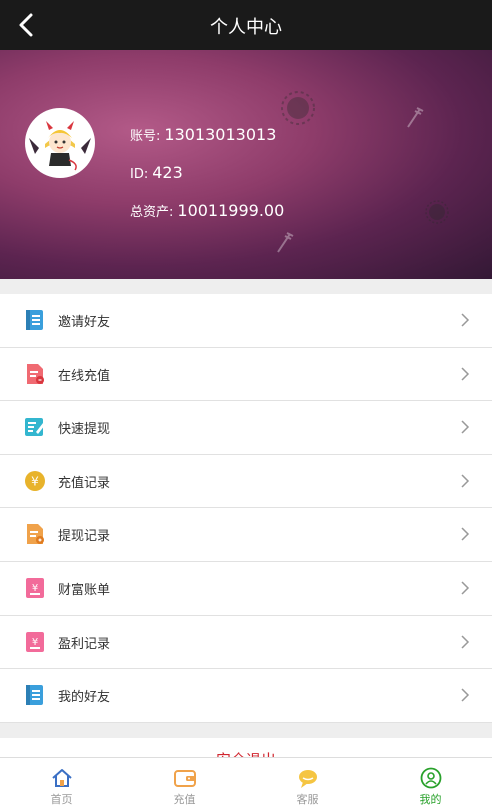 This screenshot has height=807, width=492. I want to click on menu-item-wealth-bill: ¥ 财富账单, so click(246, 589).